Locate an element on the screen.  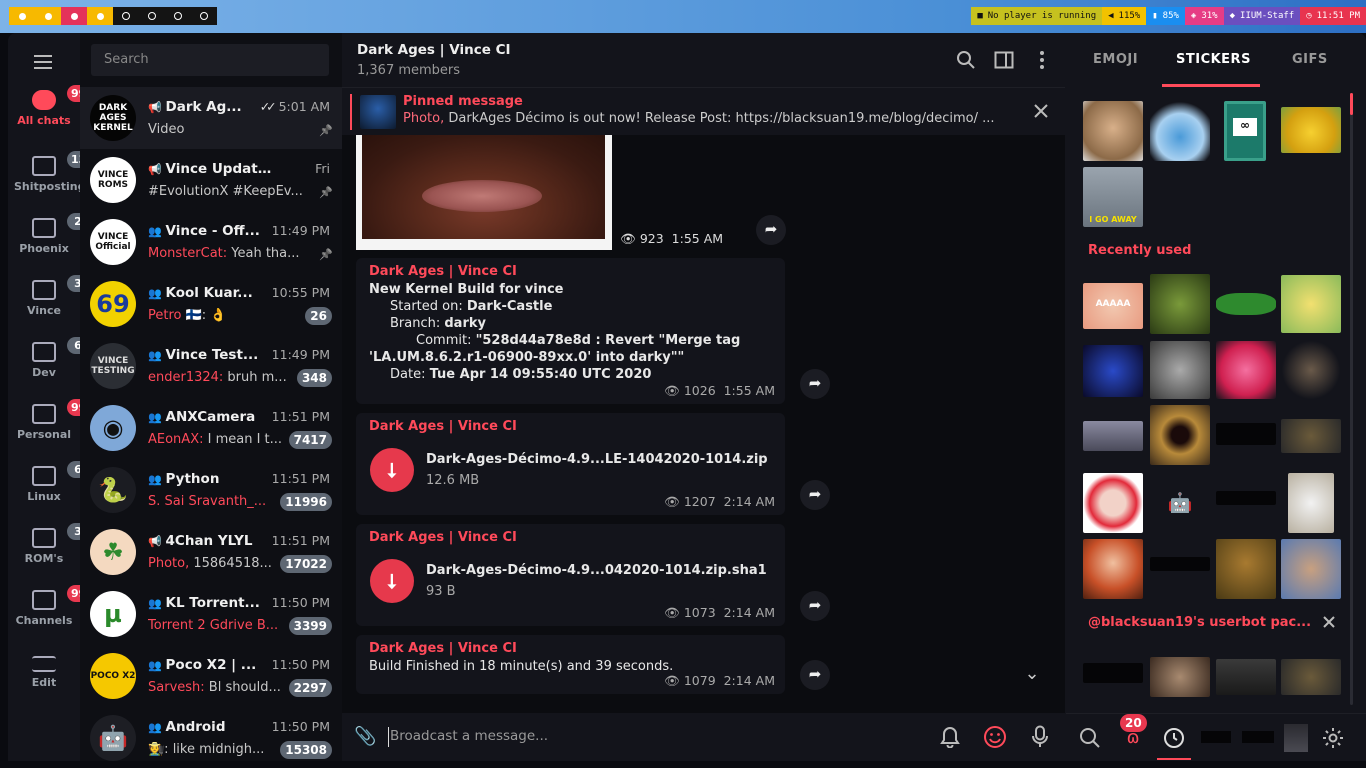
folder-phoenix: 2 Phoenix is located at coordinates (48, 234).